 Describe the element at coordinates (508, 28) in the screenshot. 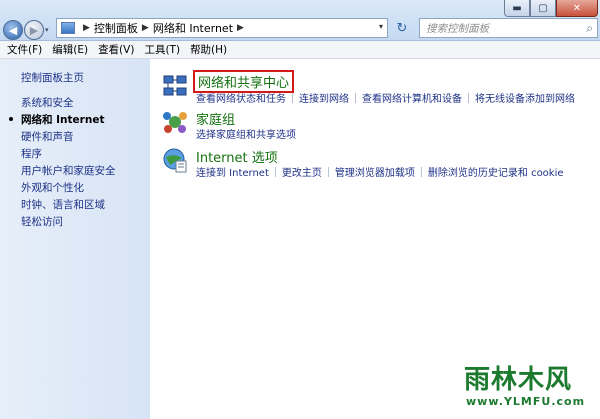

I see `search-input: 搜索控制面板 ⌕` at that location.